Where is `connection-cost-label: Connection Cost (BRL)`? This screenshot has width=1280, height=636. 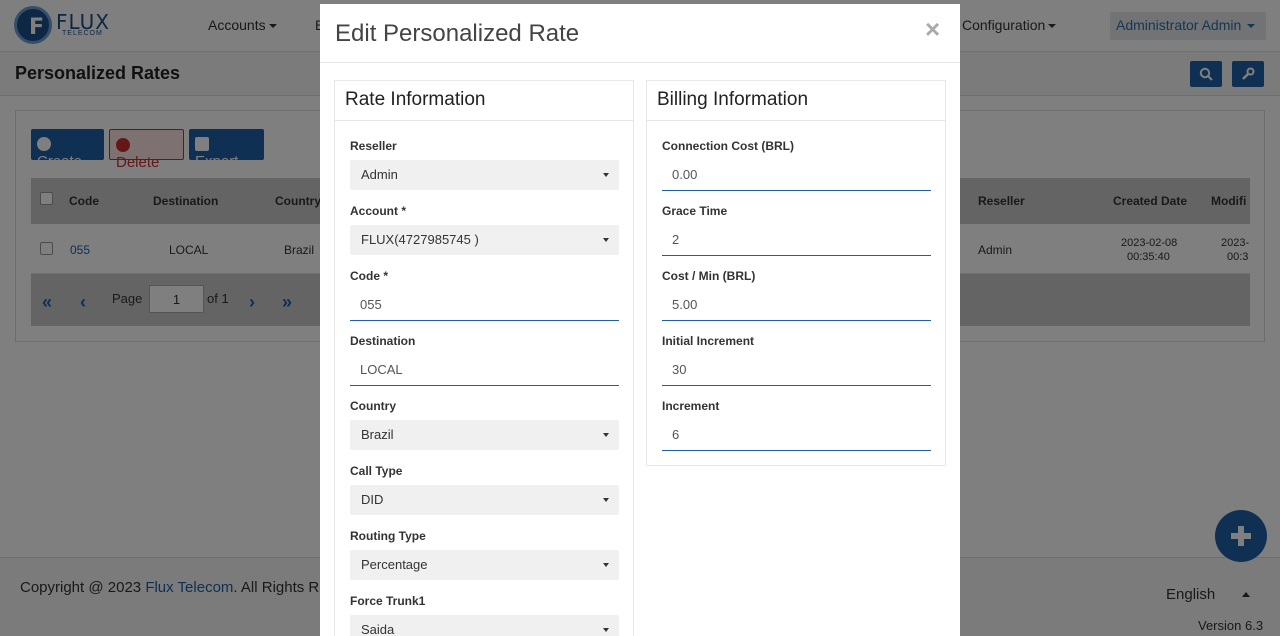 connection-cost-label: Connection Cost (BRL) is located at coordinates (728, 146).